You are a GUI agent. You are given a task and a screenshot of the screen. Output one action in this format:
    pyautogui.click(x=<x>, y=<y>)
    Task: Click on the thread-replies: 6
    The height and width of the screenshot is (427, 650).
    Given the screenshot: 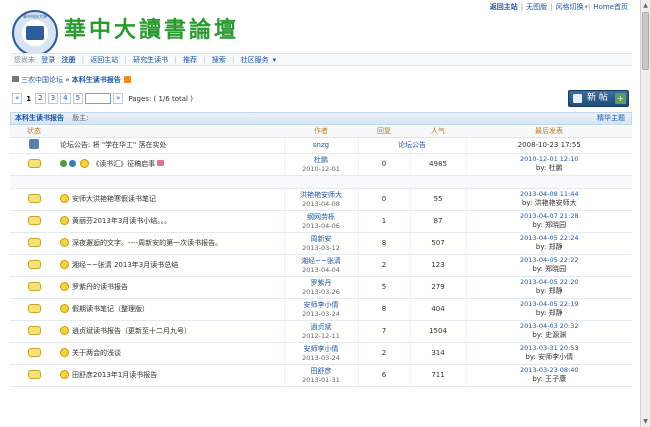 What is the action you would take?
    pyautogui.click(x=383, y=375)
    